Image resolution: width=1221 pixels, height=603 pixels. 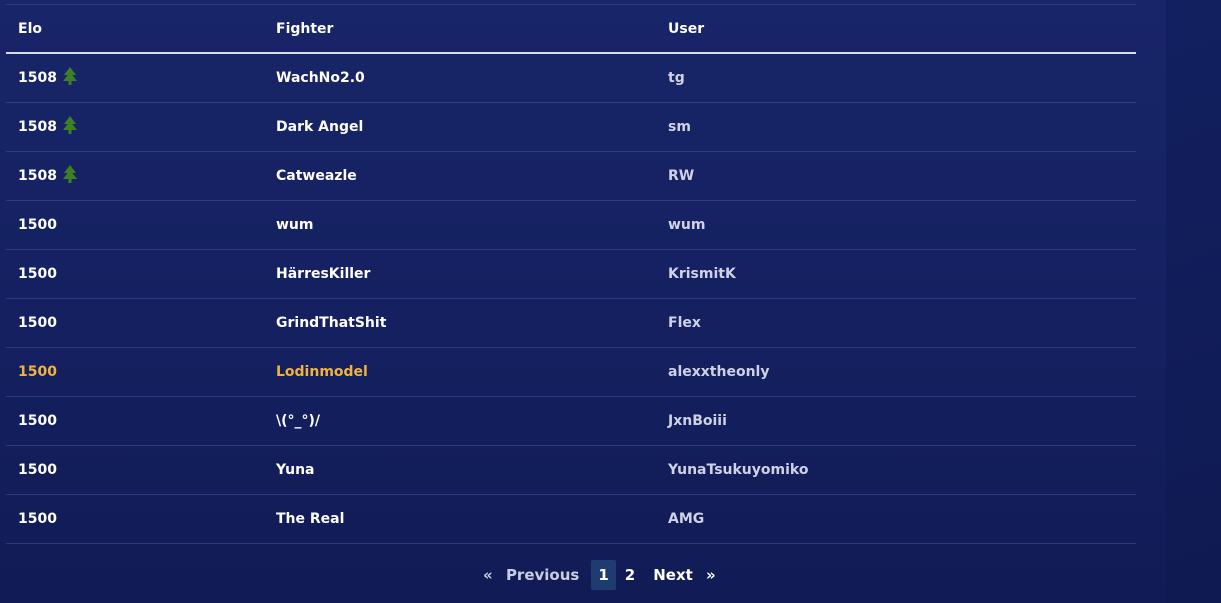 I want to click on table-row: 1500 Lodinmodel alexxtheonly, so click(x=571, y=372).